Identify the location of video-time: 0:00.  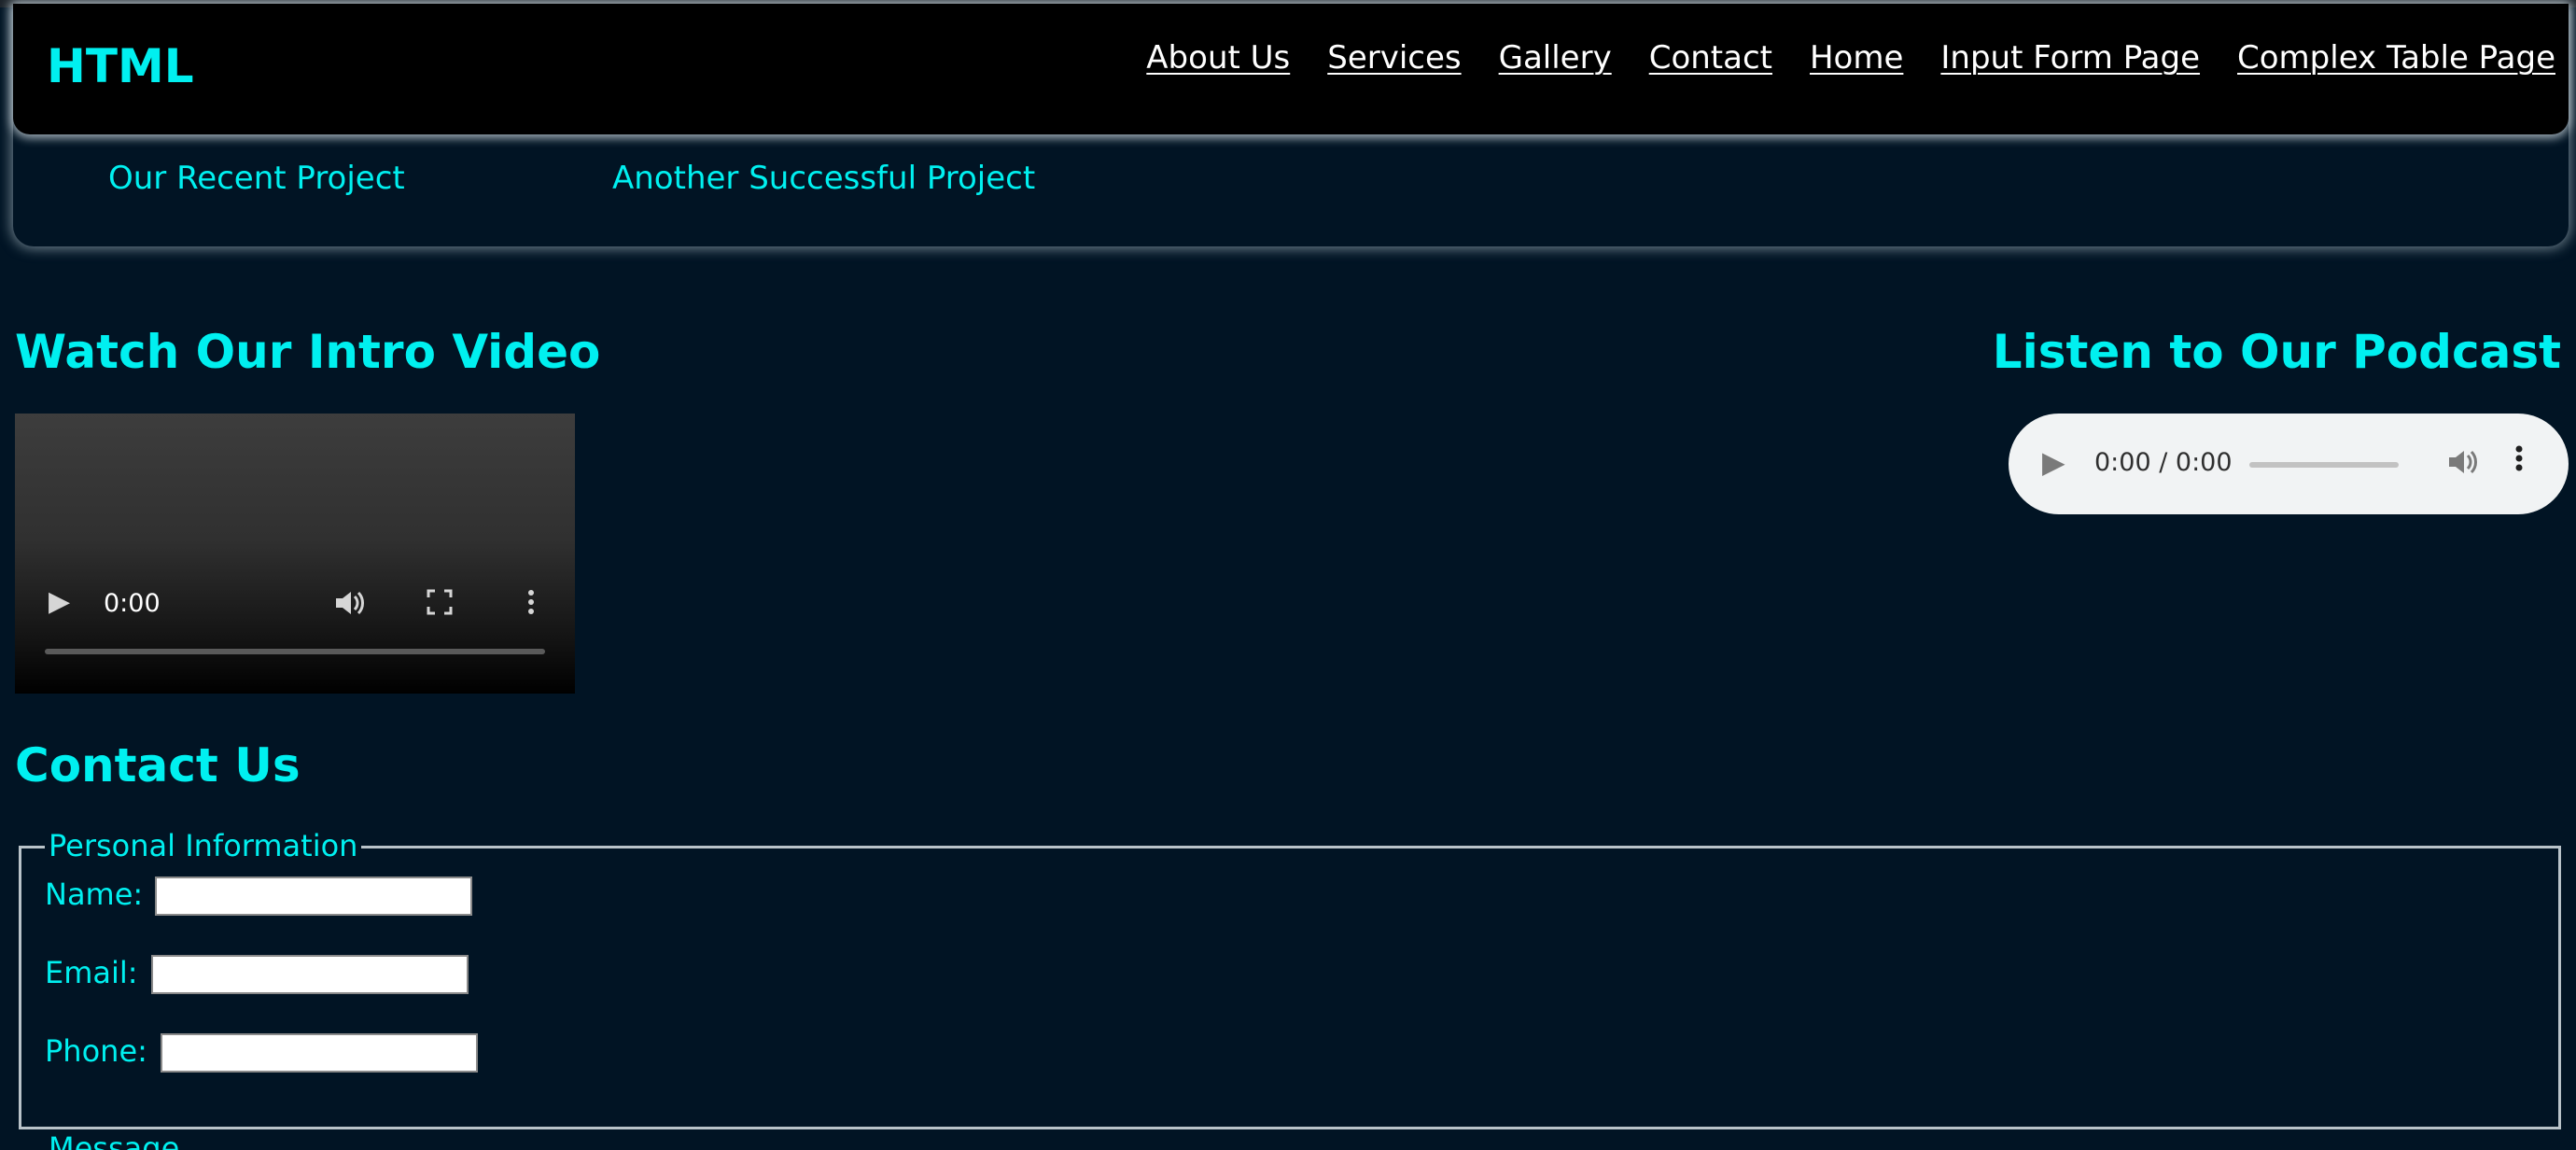
(132, 603).